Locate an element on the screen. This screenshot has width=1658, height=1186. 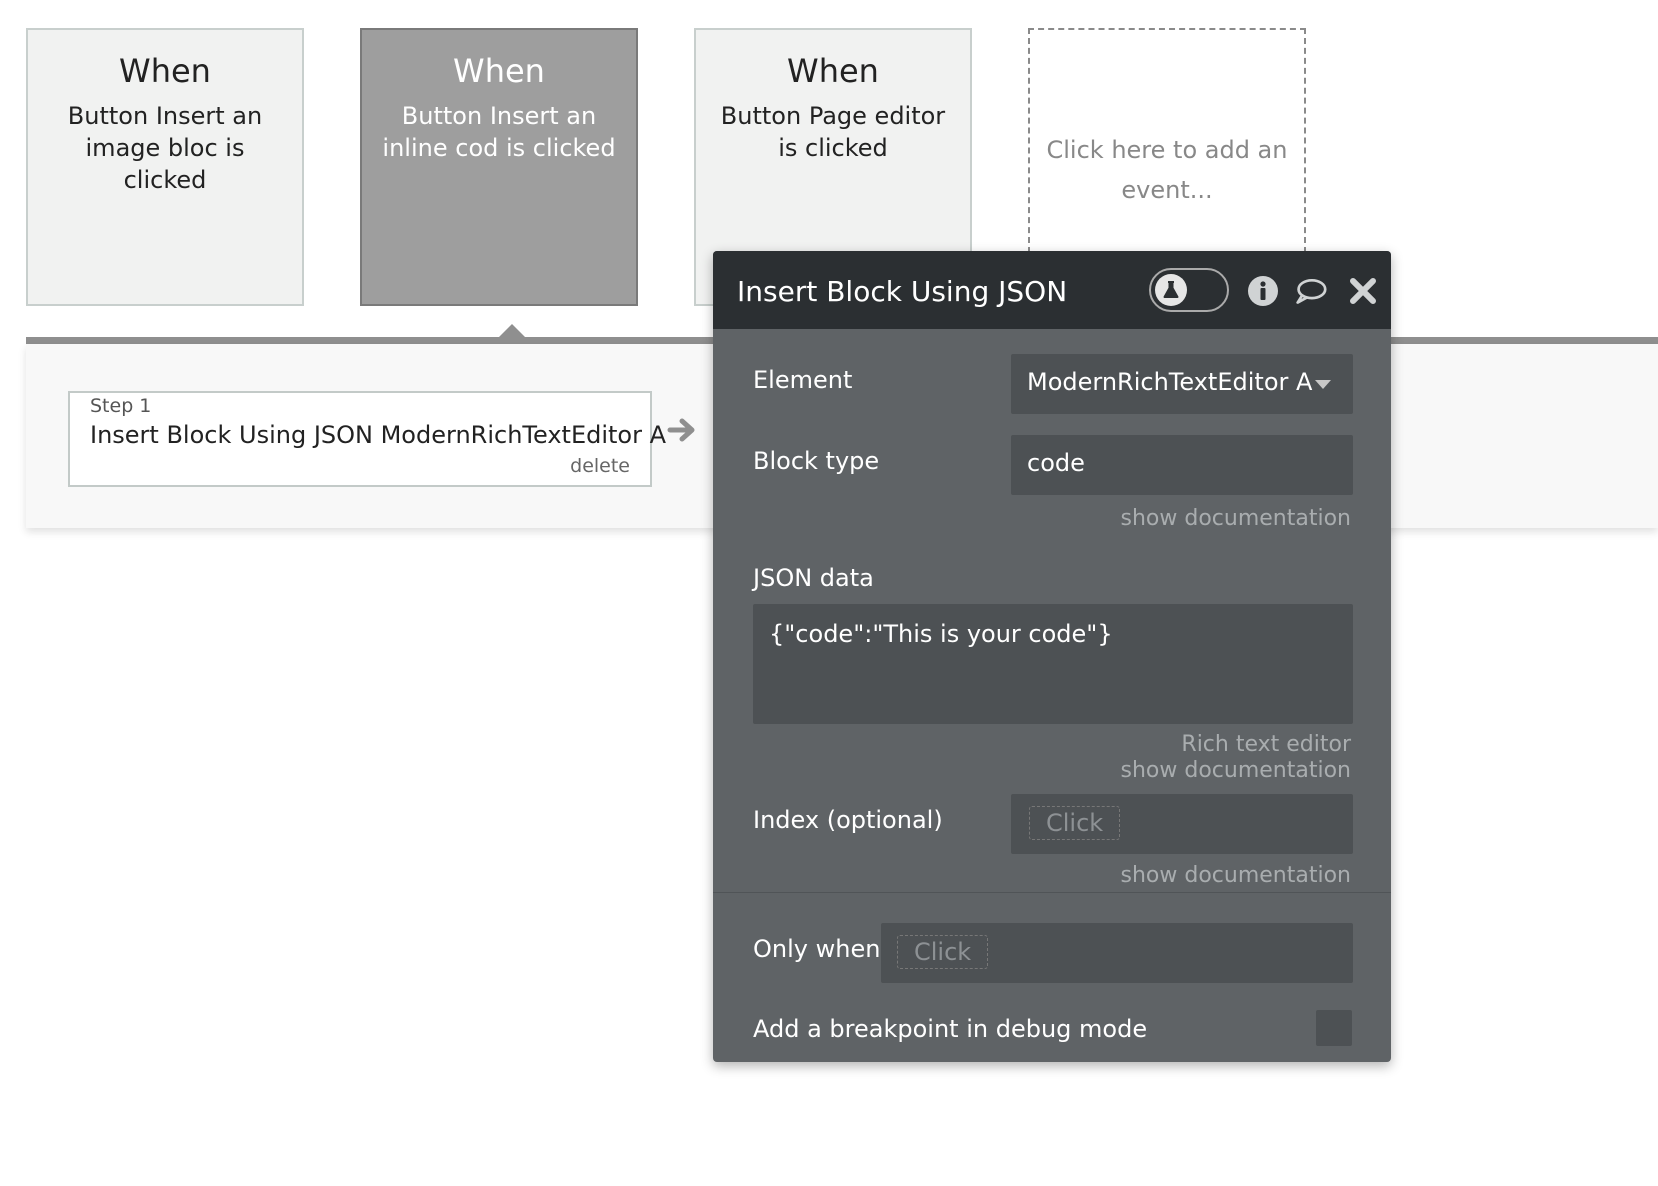
rich-text-editor-link: Rich text editor is located at coordinates (1266, 744).